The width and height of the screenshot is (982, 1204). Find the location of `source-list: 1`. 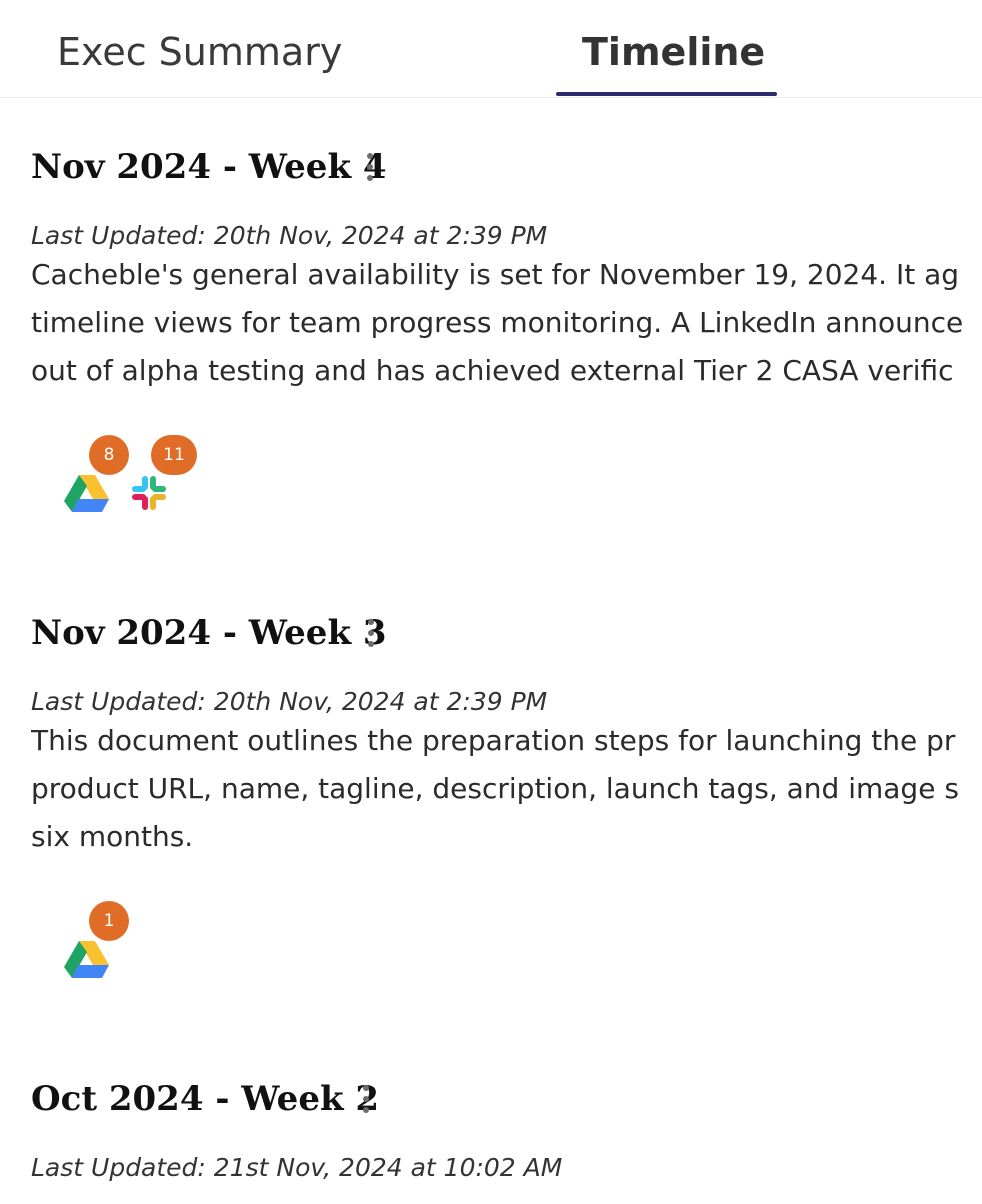

source-list: 1 is located at coordinates (181, 940).